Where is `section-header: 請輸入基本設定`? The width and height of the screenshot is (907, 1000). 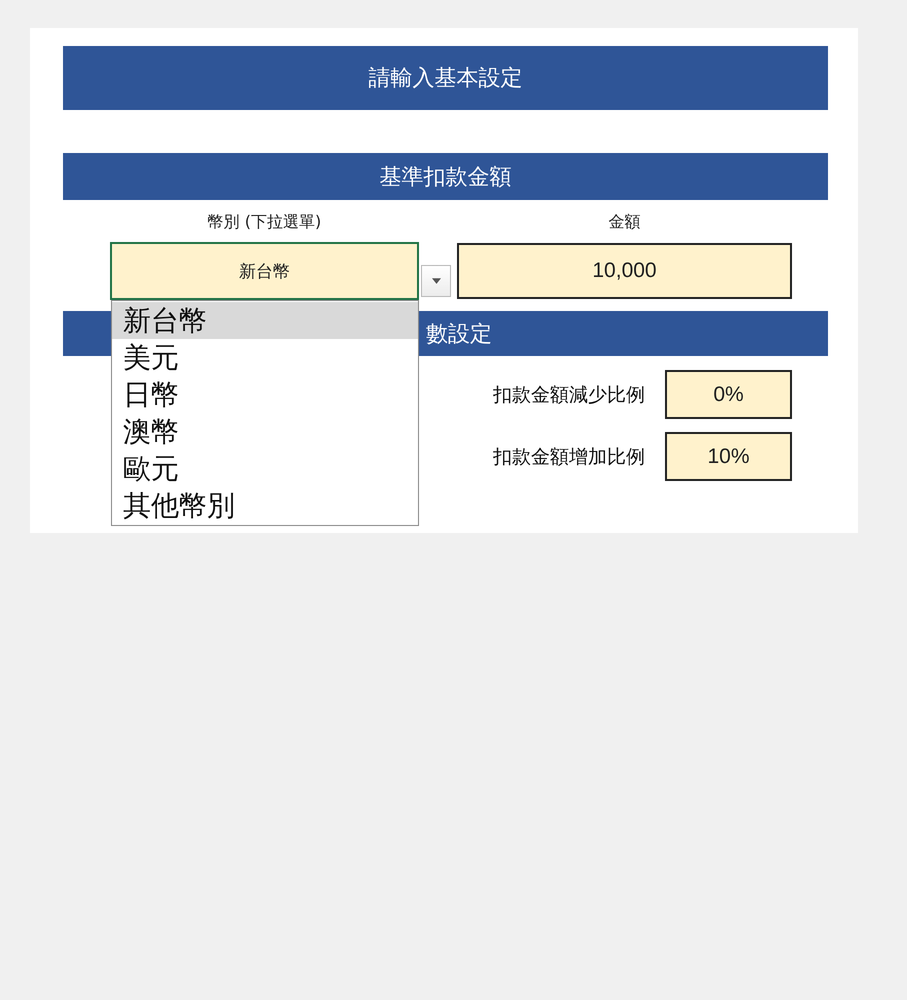
section-header: 請輸入基本設定 is located at coordinates (445, 78).